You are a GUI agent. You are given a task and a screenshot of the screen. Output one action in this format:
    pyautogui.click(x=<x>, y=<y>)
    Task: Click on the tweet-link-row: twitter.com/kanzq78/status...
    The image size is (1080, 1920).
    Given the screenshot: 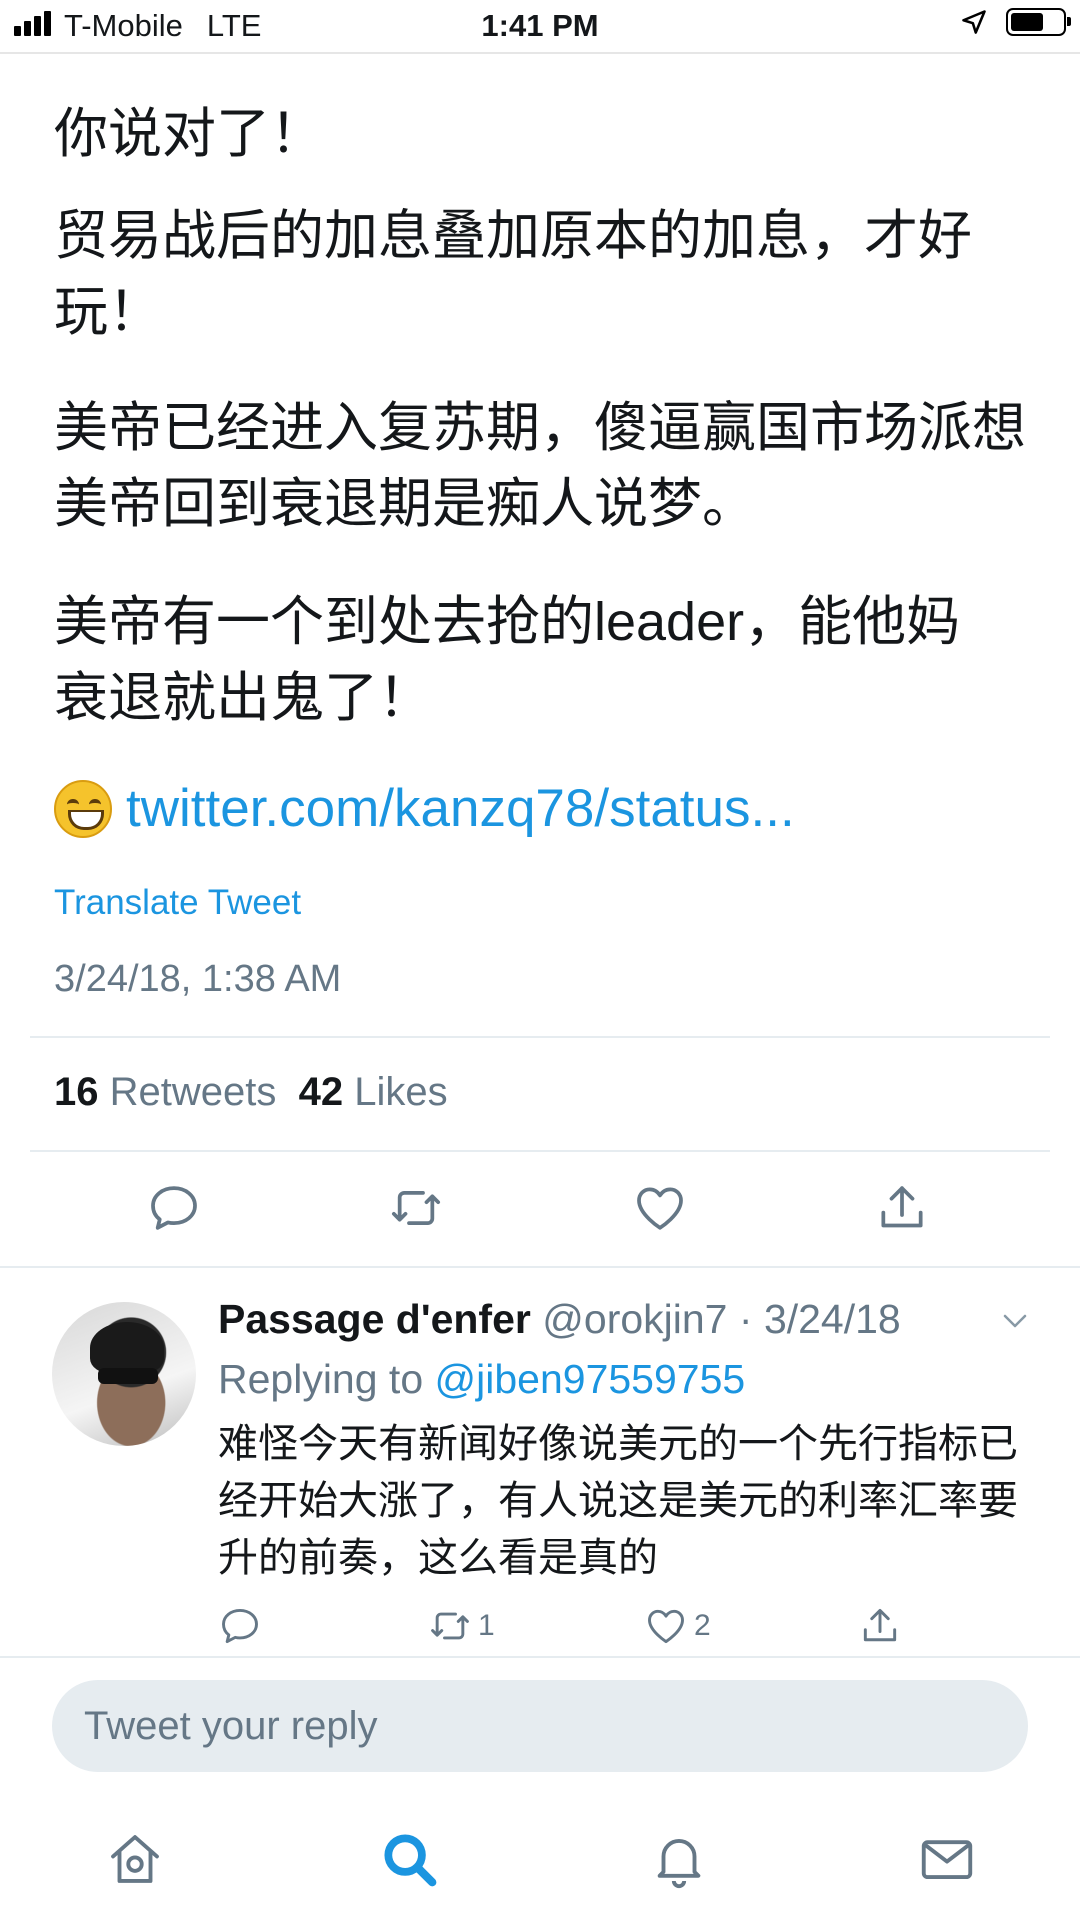 What is the action you would take?
    pyautogui.click(x=424, y=808)
    